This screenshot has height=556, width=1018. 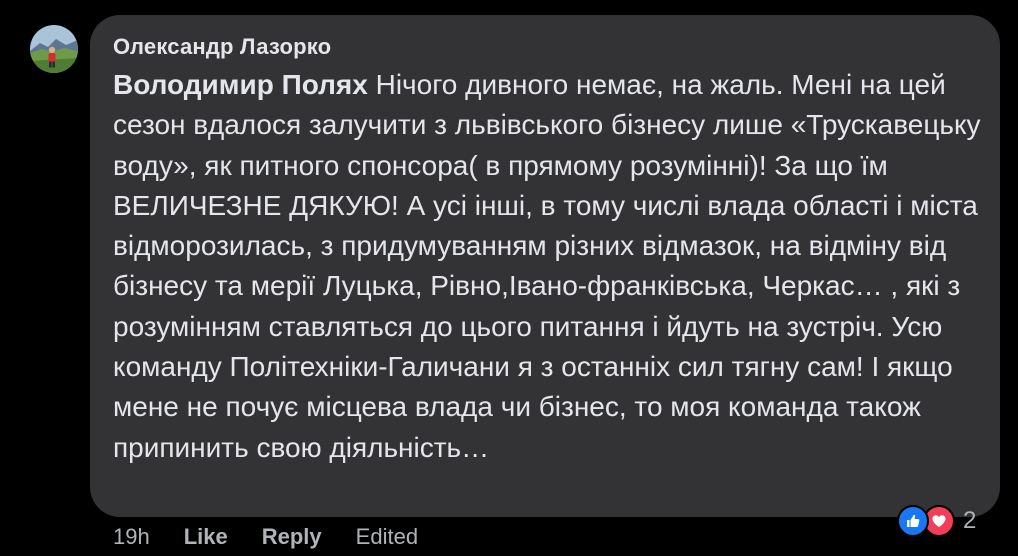 What do you see at coordinates (936, 521) in the screenshot?
I see `reaction-summary: 2` at bounding box center [936, 521].